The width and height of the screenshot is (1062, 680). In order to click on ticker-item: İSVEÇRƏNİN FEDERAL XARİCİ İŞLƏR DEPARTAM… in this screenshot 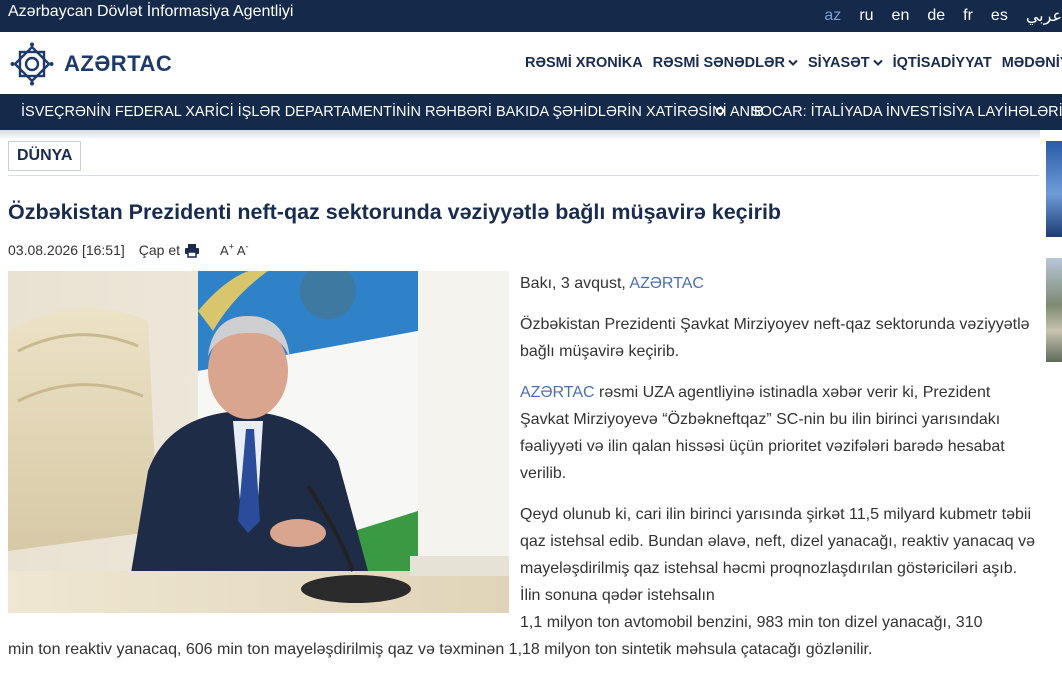, I will do `click(392, 112)`.